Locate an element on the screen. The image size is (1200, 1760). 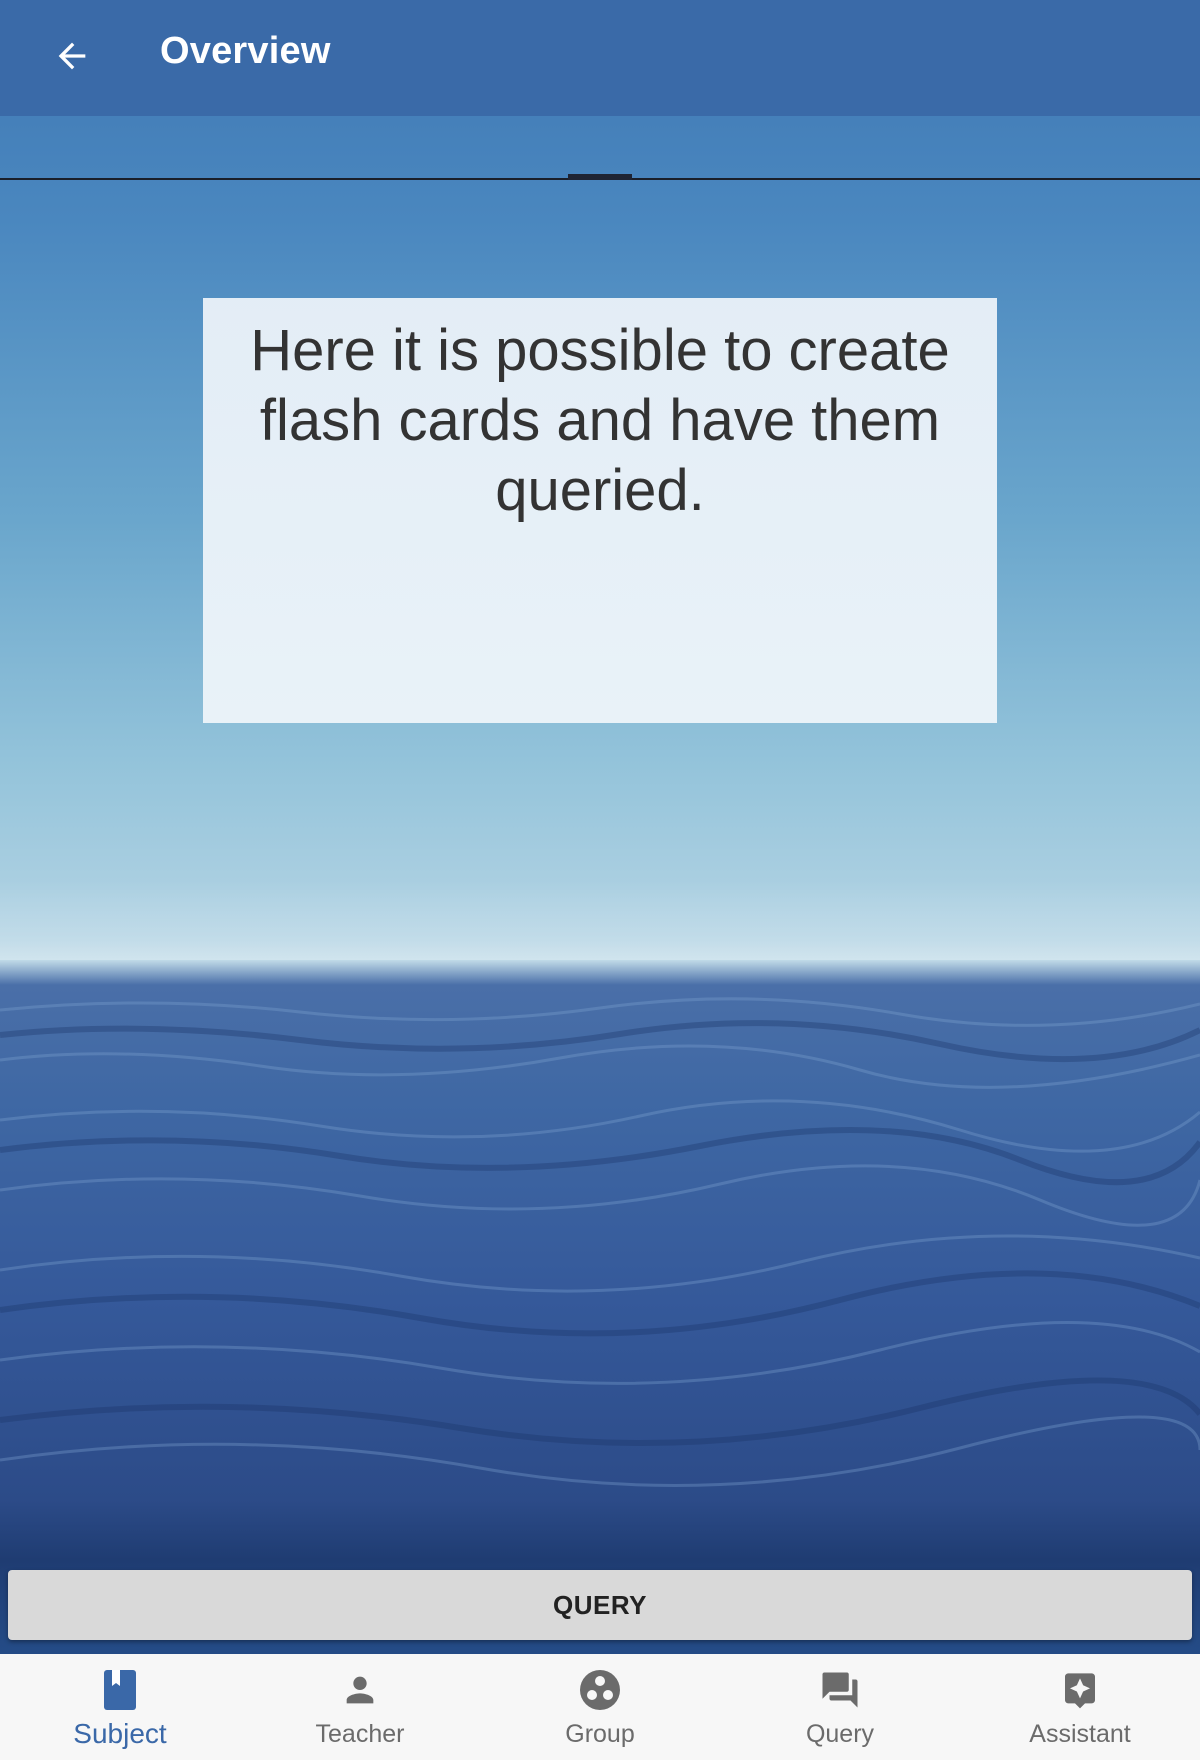
nav-item-query: Query is located at coordinates (840, 1707).